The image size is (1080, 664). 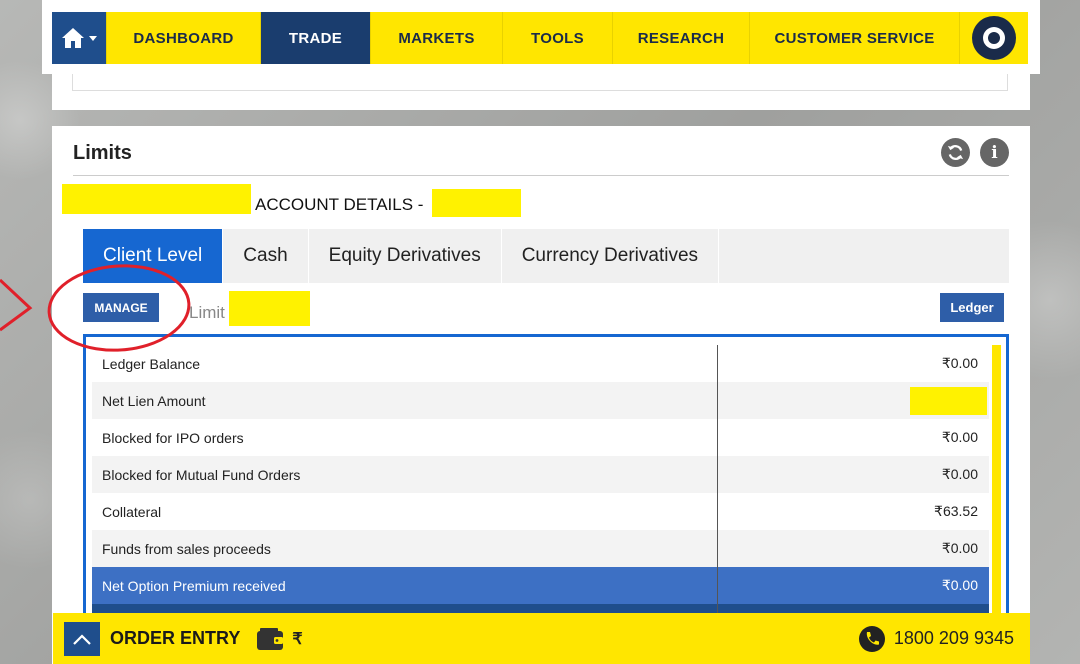 I want to click on brand-logo, so click(x=993, y=38).